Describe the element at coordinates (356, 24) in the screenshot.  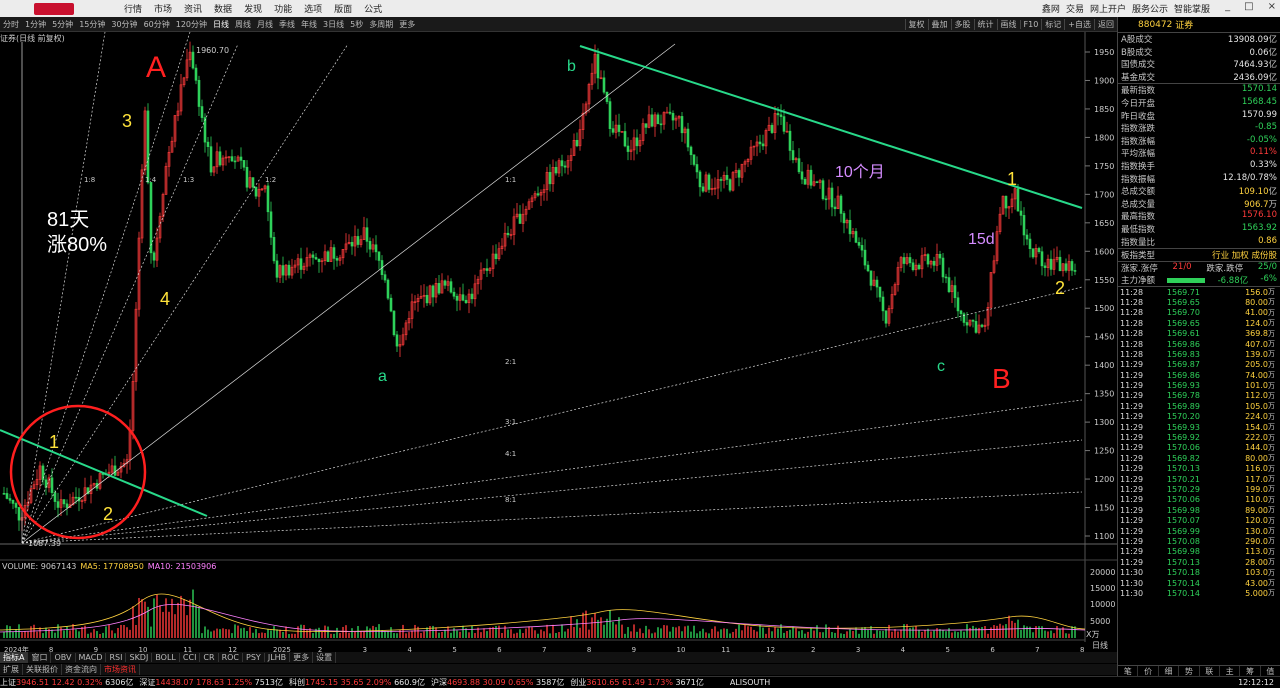
I see `period-tab: 5秒` at that location.